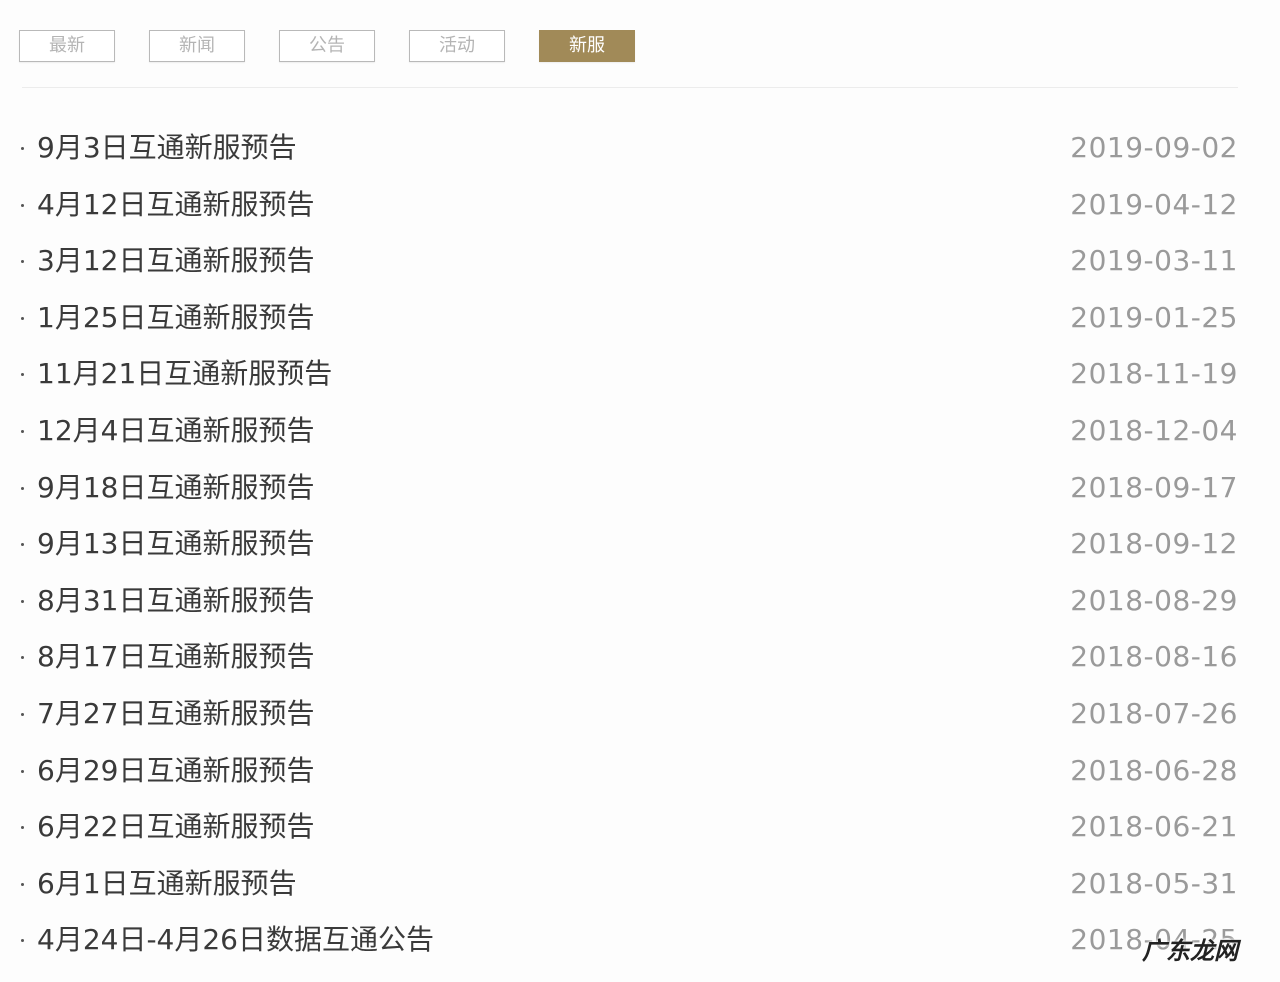 Image resolution: width=1280 pixels, height=982 pixels. What do you see at coordinates (1190, 951) in the screenshot?
I see `watermark: 广东龙网` at bounding box center [1190, 951].